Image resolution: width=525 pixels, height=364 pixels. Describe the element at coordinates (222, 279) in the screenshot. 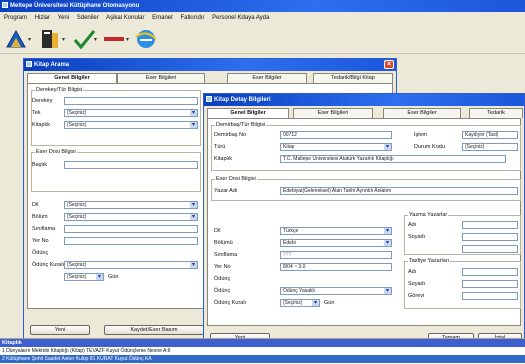

I see `label-odunc-group: Ödünç` at that location.